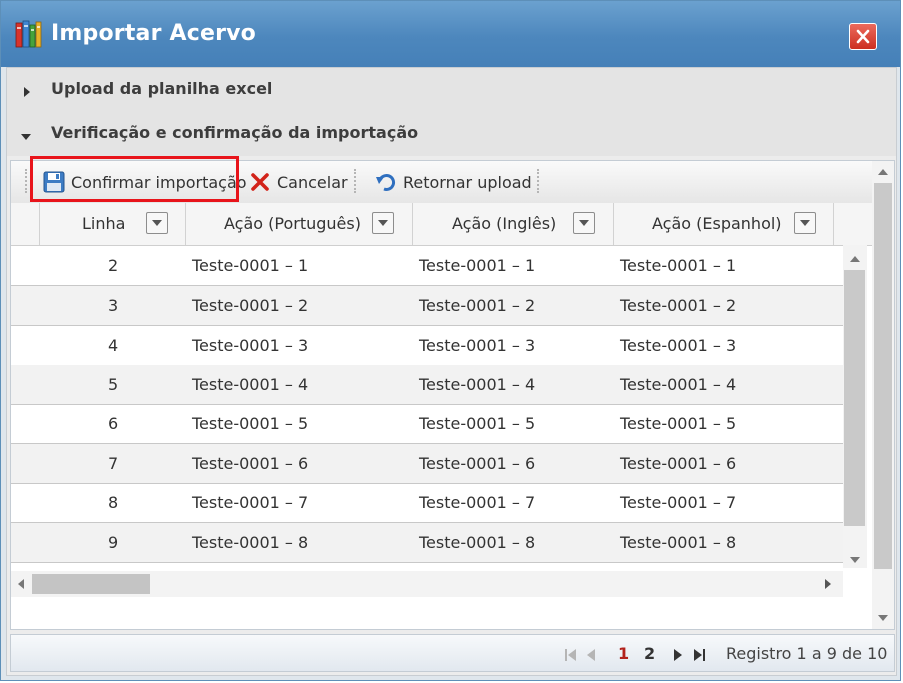 Image resolution: width=903 pixels, height=683 pixels. What do you see at coordinates (235, 132) in the screenshot?
I see `accordion-verification-label: Verificação e confirmação da importação` at bounding box center [235, 132].